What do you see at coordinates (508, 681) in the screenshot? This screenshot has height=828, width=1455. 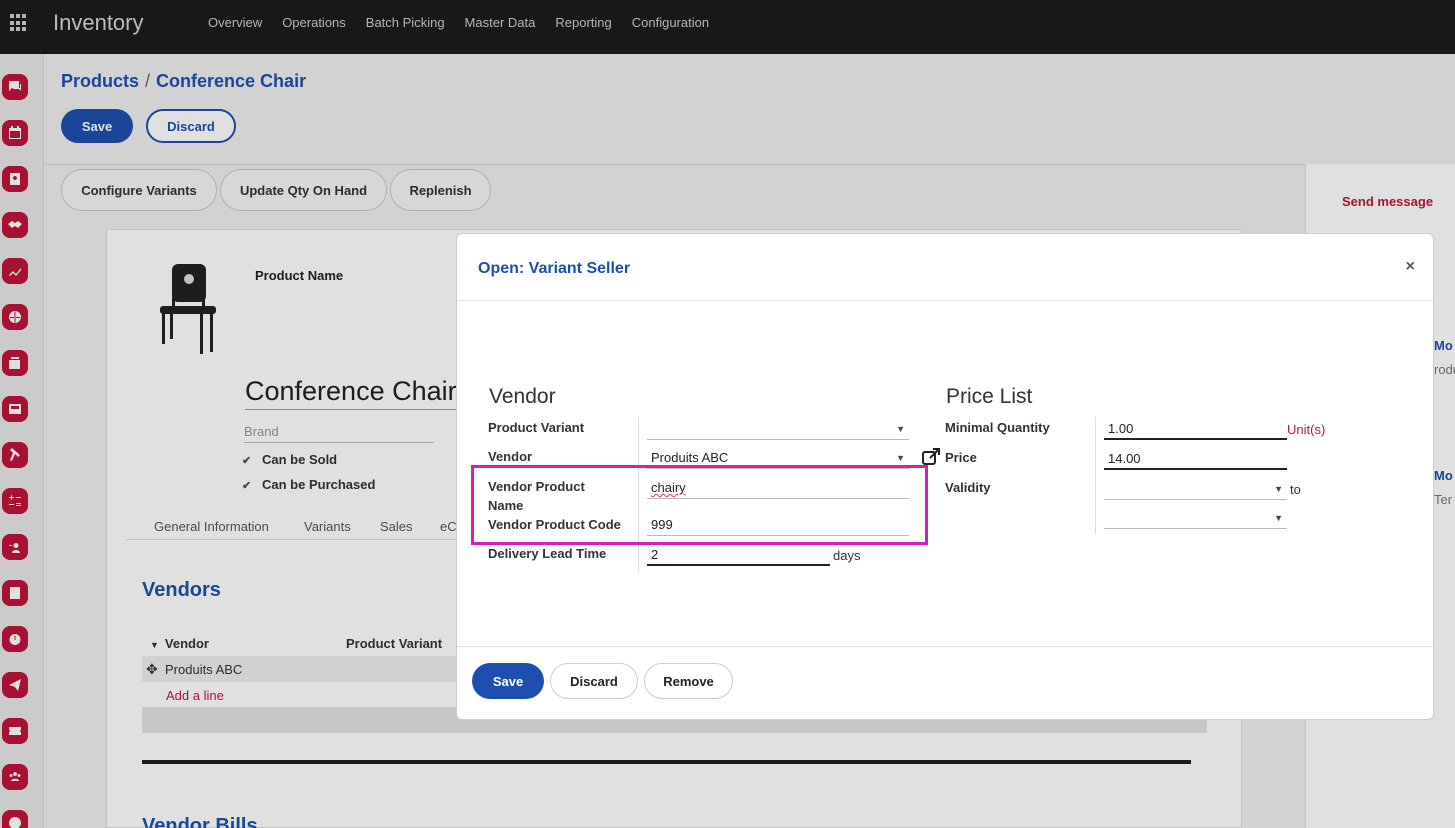 I see `dialog-save-button: Save` at bounding box center [508, 681].